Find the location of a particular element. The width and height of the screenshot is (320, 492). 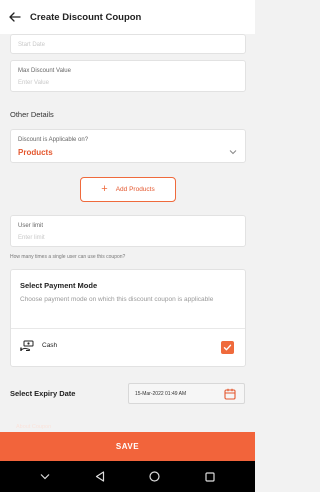

max-discount-placeholder: Enter Value is located at coordinates (33, 83).